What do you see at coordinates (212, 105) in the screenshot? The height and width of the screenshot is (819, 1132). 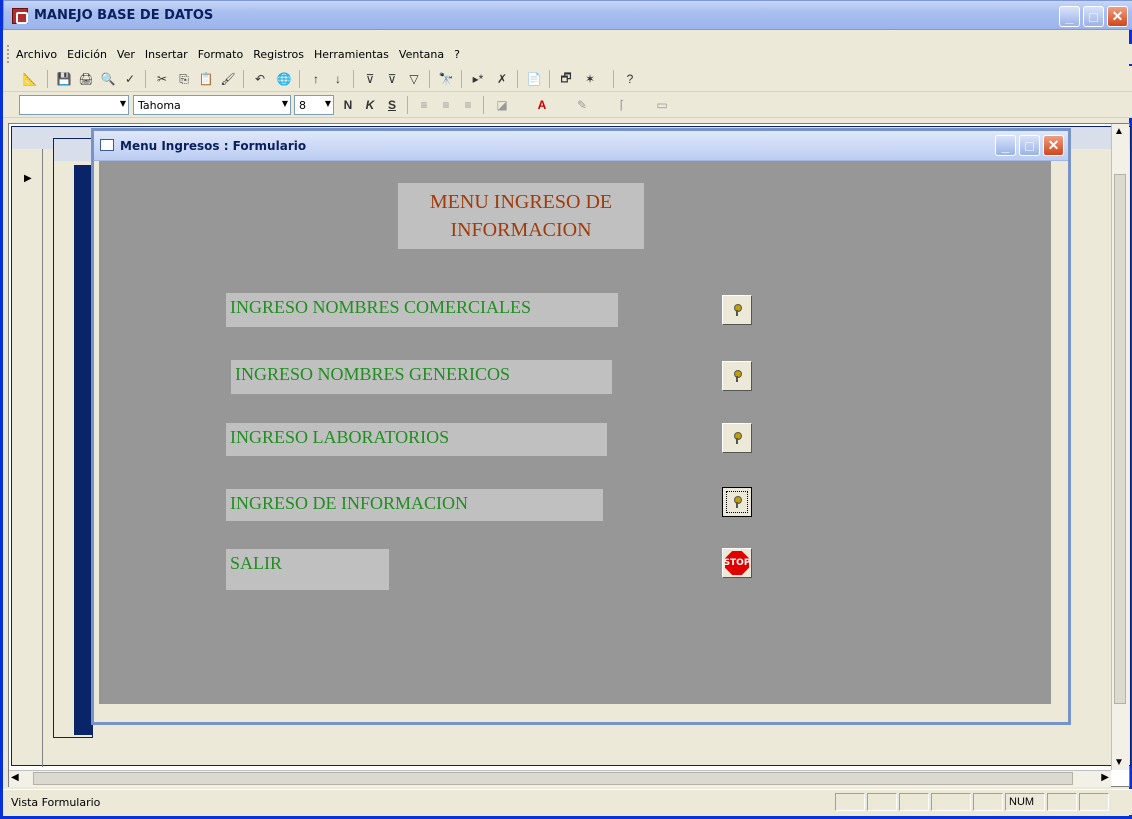 I see `font-combo: Tahoma ▼` at bounding box center [212, 105].